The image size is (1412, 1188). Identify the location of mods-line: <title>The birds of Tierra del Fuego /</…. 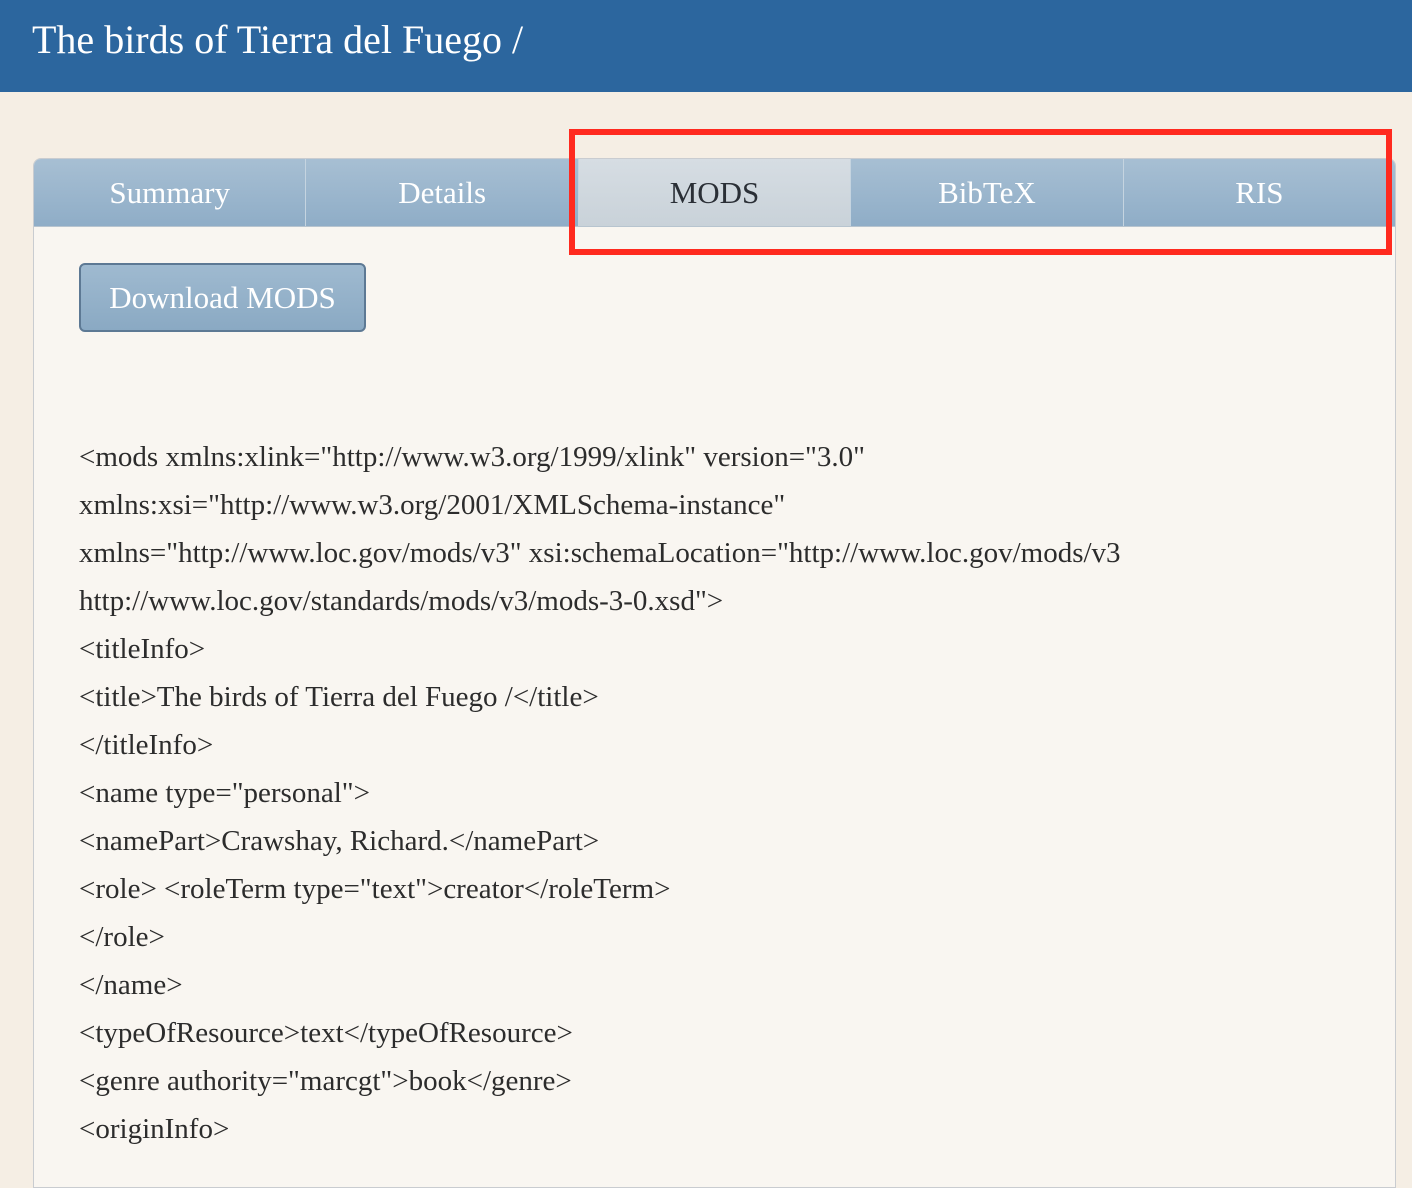
(339, 697).